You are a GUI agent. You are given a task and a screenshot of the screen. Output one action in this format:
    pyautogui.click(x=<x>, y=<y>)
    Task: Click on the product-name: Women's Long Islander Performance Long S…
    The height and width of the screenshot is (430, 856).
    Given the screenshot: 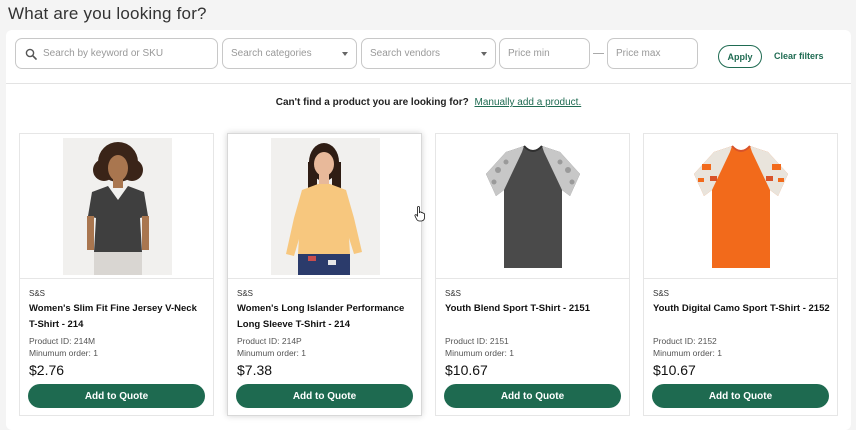 What is the action you would take?
    pyautogui.click(x=326, y=317)
    